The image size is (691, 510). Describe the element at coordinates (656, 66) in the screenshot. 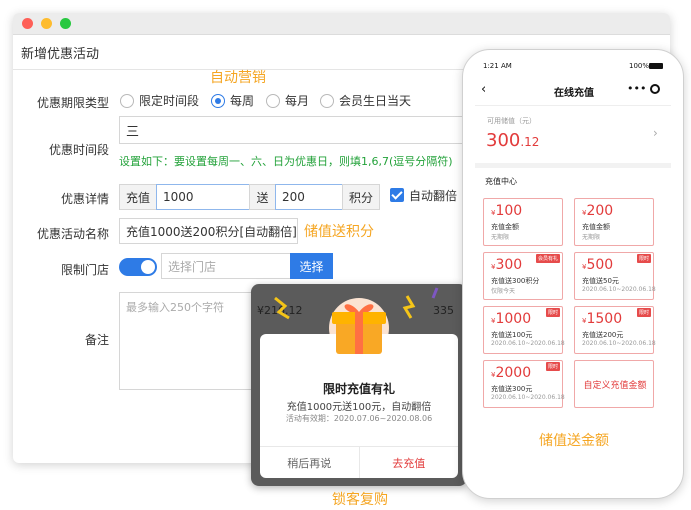

I see `battery-icon` at that location.